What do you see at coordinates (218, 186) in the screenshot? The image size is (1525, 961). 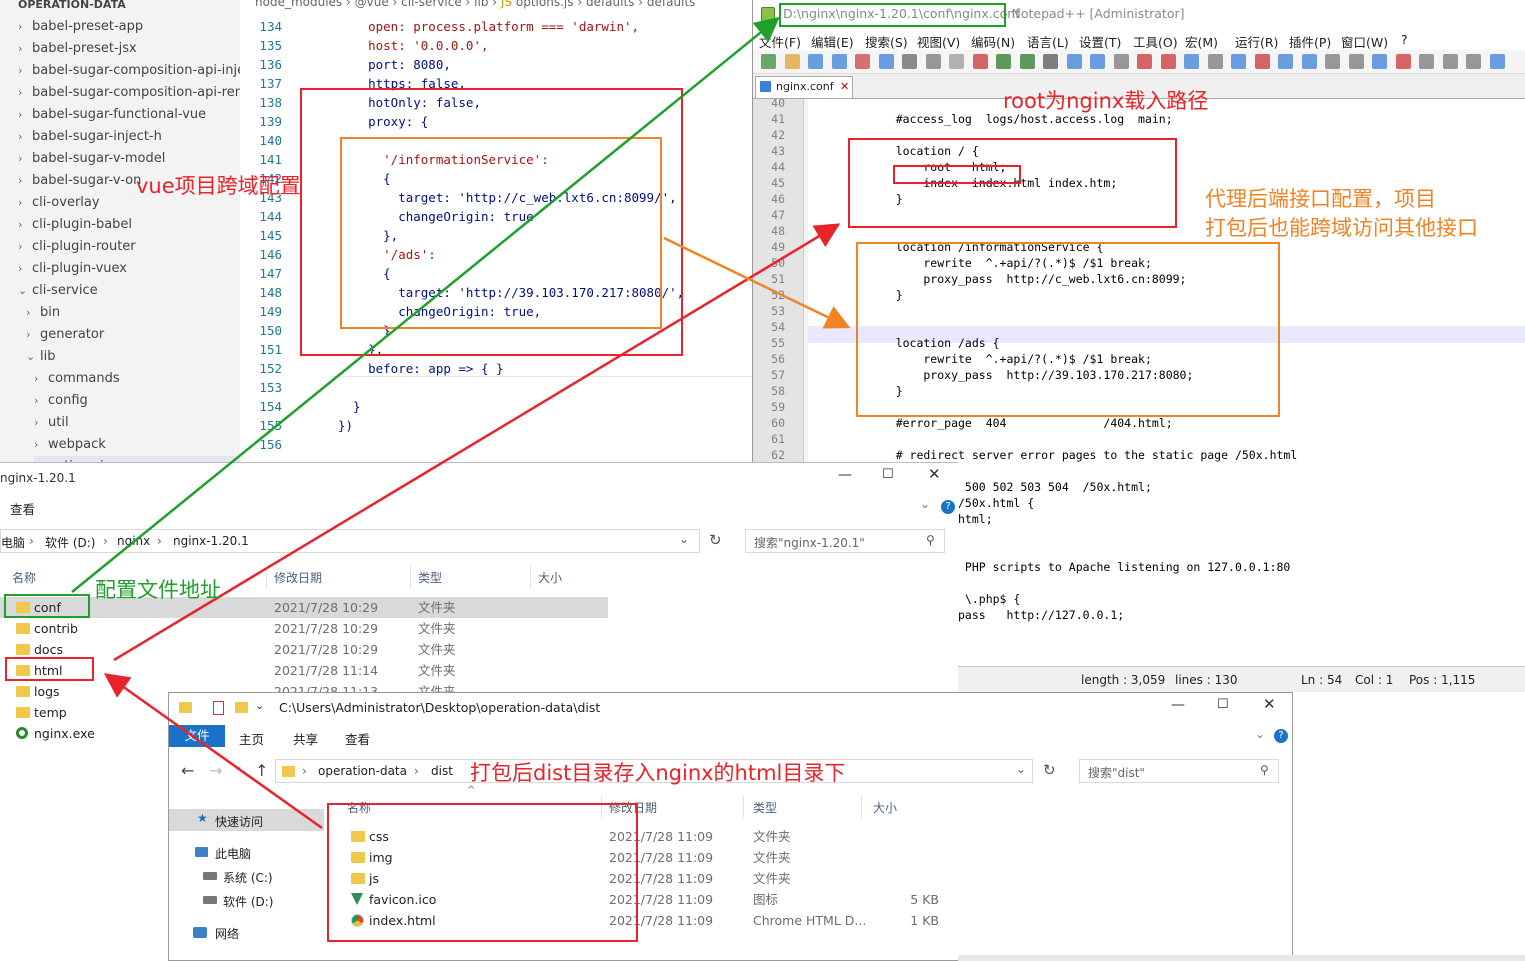 I see `annotation-vue-proxy: vue项目跨域配置` at bounding box center [218, 186].